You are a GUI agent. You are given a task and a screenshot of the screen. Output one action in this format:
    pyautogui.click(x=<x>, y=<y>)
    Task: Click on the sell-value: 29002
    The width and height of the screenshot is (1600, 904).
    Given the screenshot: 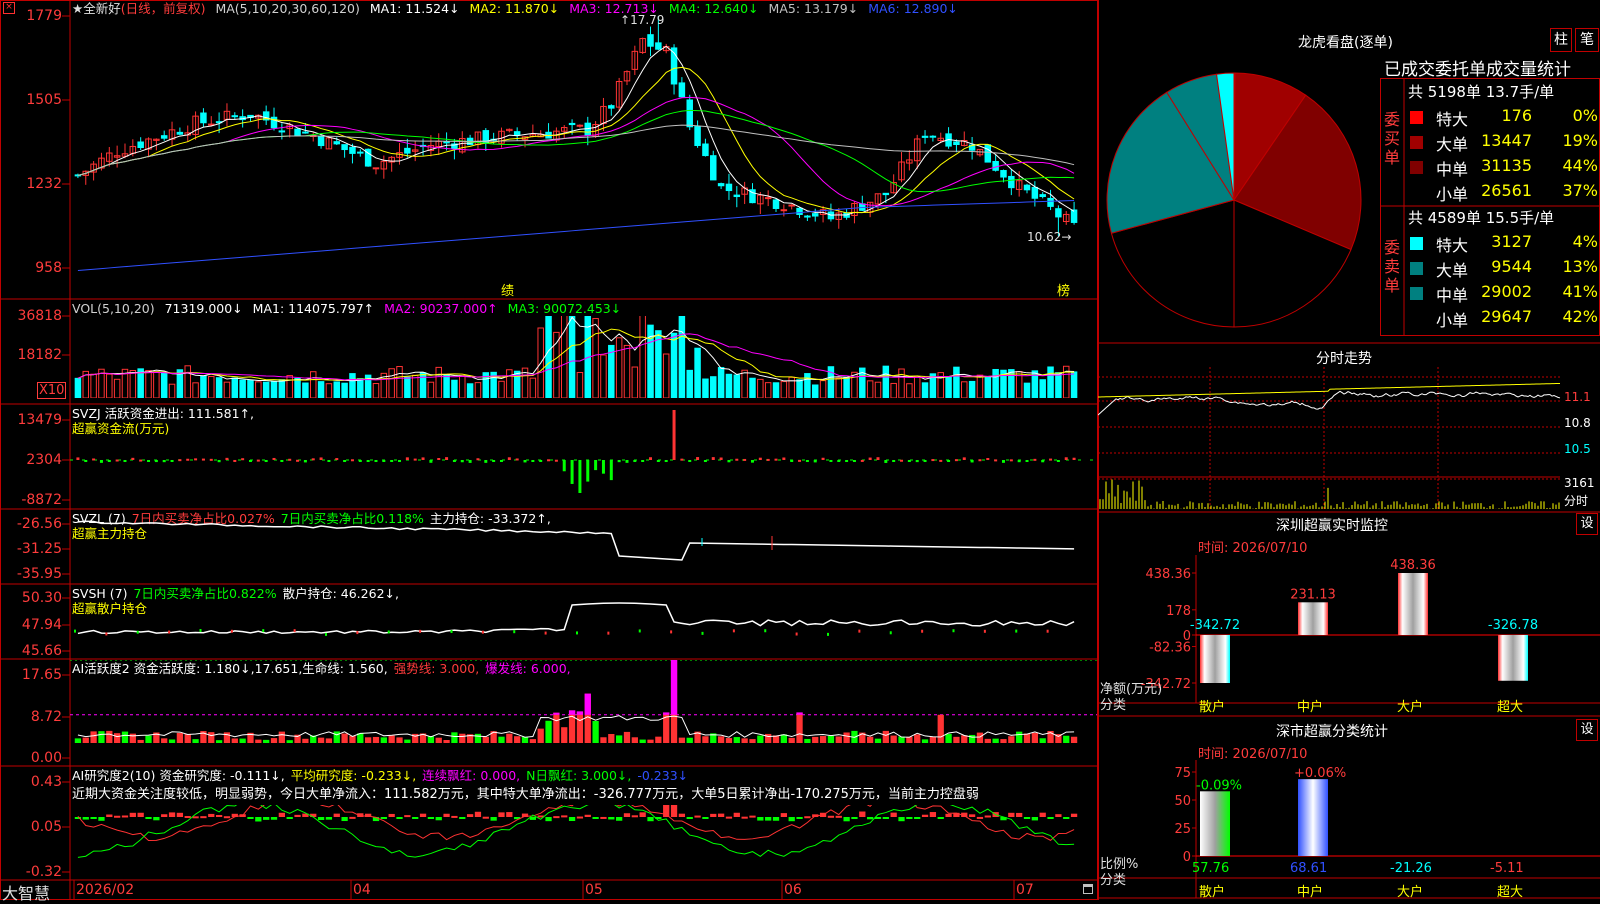 What is the action you would take?
    pyautogui.click(x=1506, y=291)
    